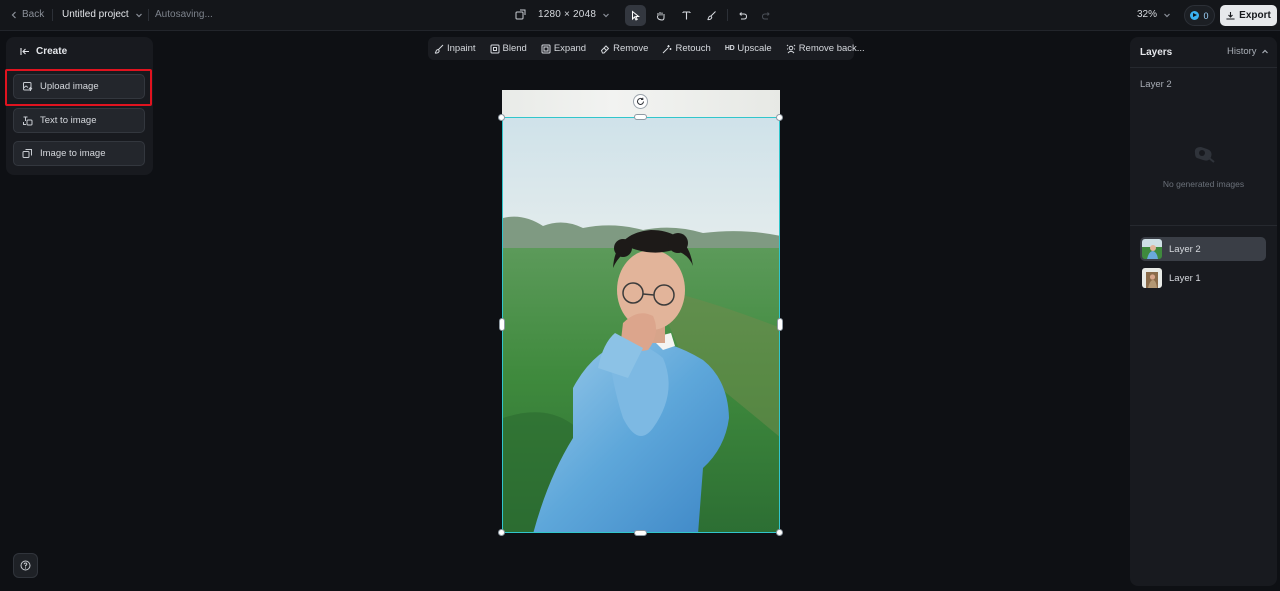 This screenshot has width=1280, height=591. I want to click on zoom-dropdown: 32%, so click(1154, 14).